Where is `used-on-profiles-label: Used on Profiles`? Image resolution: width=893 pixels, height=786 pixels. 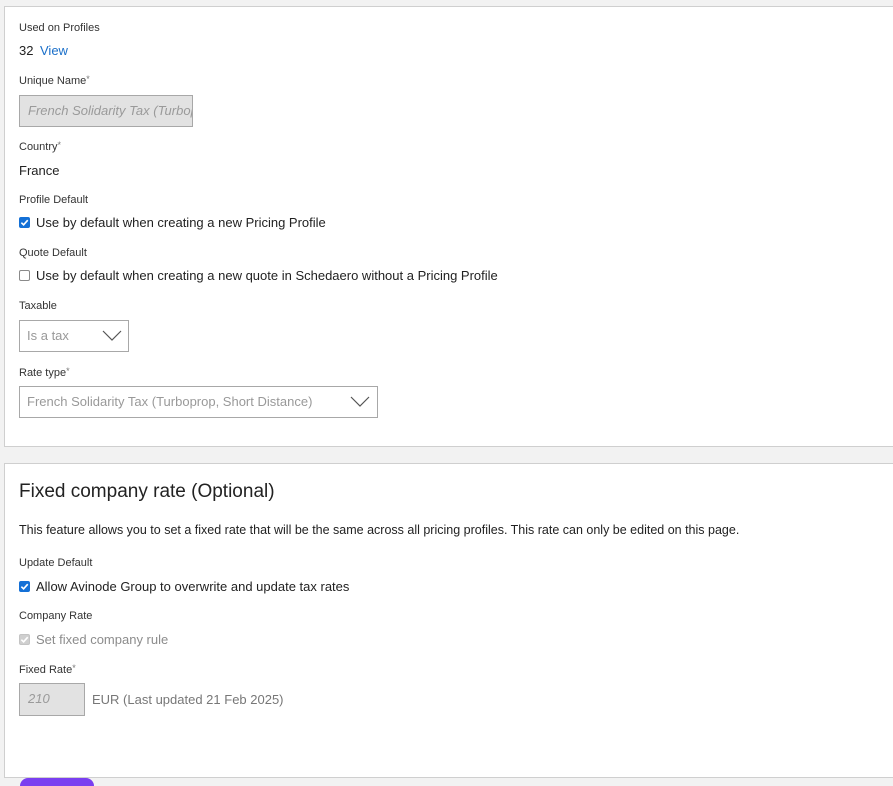
used-on-profiles-label: Used on Profiles is located at coordinates (59, 28).